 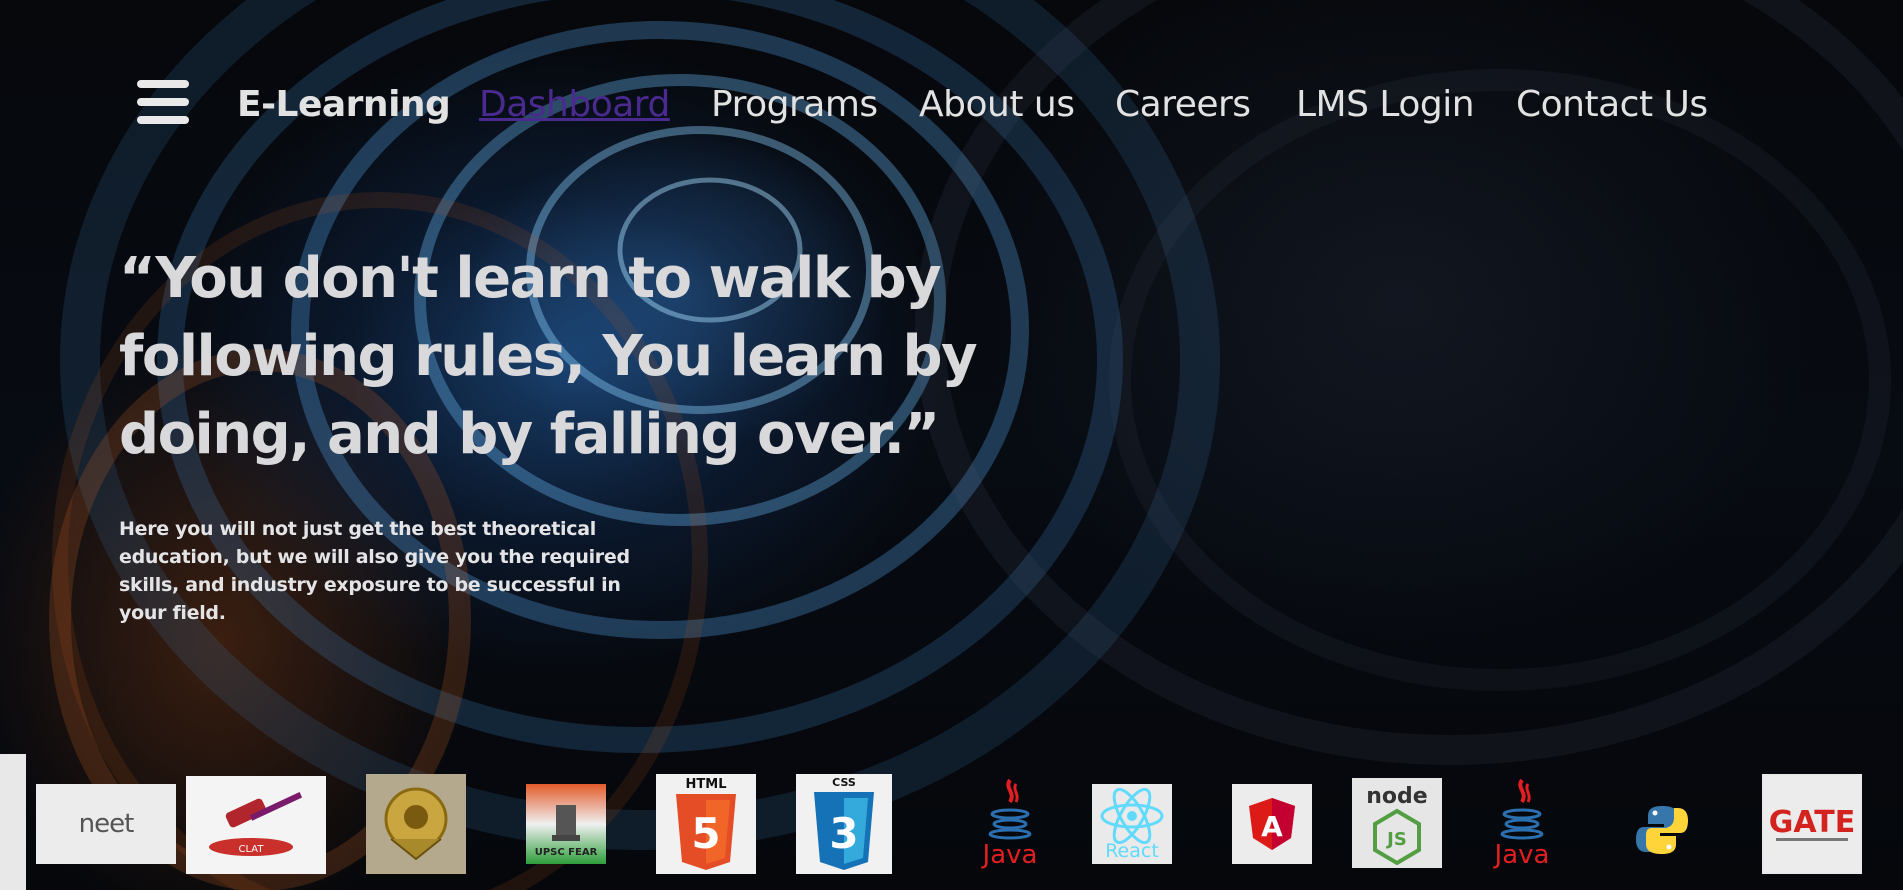 I want to click on nav-link-contact-us: Contact Us, so click(x=1612, y=104).